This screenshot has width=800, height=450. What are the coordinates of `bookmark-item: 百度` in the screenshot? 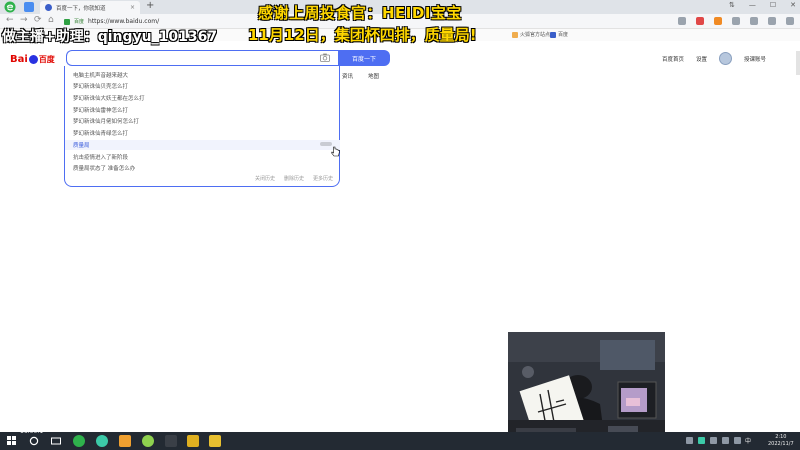 It's located at (559, 34).